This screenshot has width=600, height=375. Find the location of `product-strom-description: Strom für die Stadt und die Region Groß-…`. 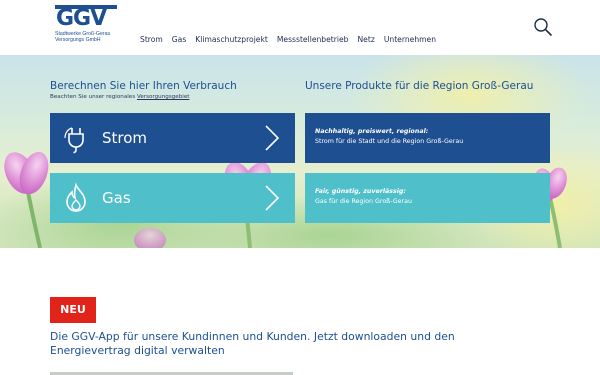

product-strom-description: Strom für die Stadt und die Region Groß-… is located at coordinates (389, 141).